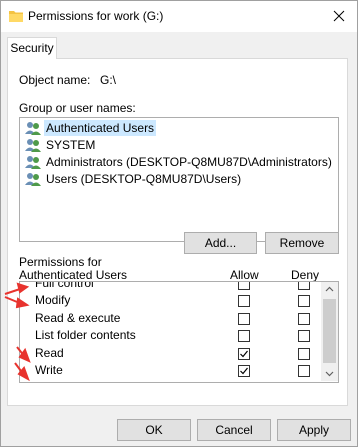  Describe the element at coordinates (49, 353) in the screenshot. I see `permission-name: Read` at that location.